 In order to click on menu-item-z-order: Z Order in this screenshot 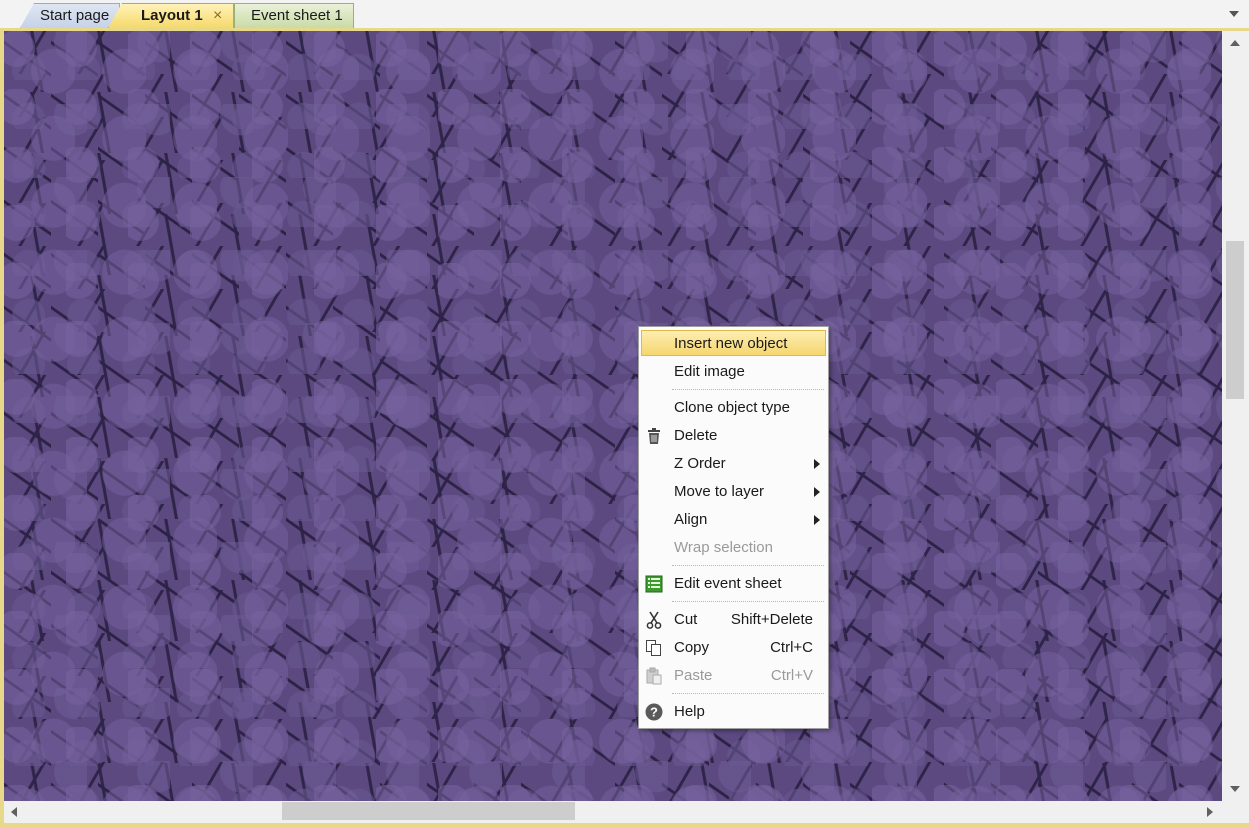, I will do `click(733, 464)`.